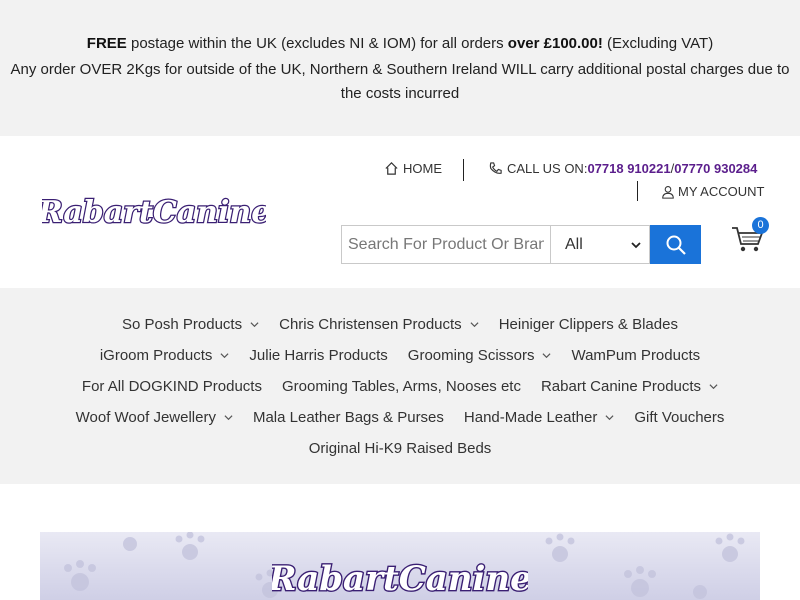 The height and width of the screenshot is (600, 800). I want to click on nav-item-grooming-tables: Grooming Tables, Arms, Nooses etc, so click(401, 386).